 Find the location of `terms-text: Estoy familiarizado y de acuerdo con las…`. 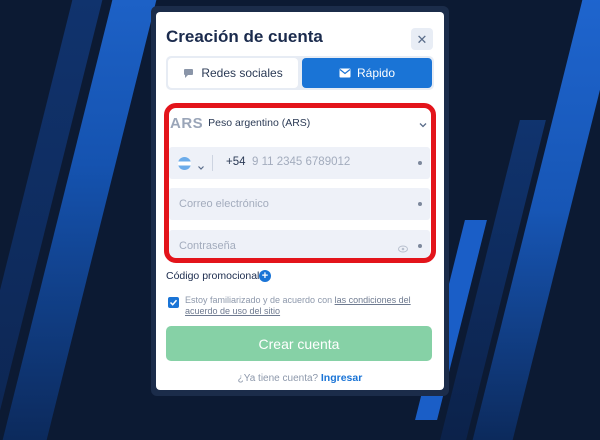

terms-text: Estoy familiarizado y de acuerdo con las… is located at coordinates (310, 306).